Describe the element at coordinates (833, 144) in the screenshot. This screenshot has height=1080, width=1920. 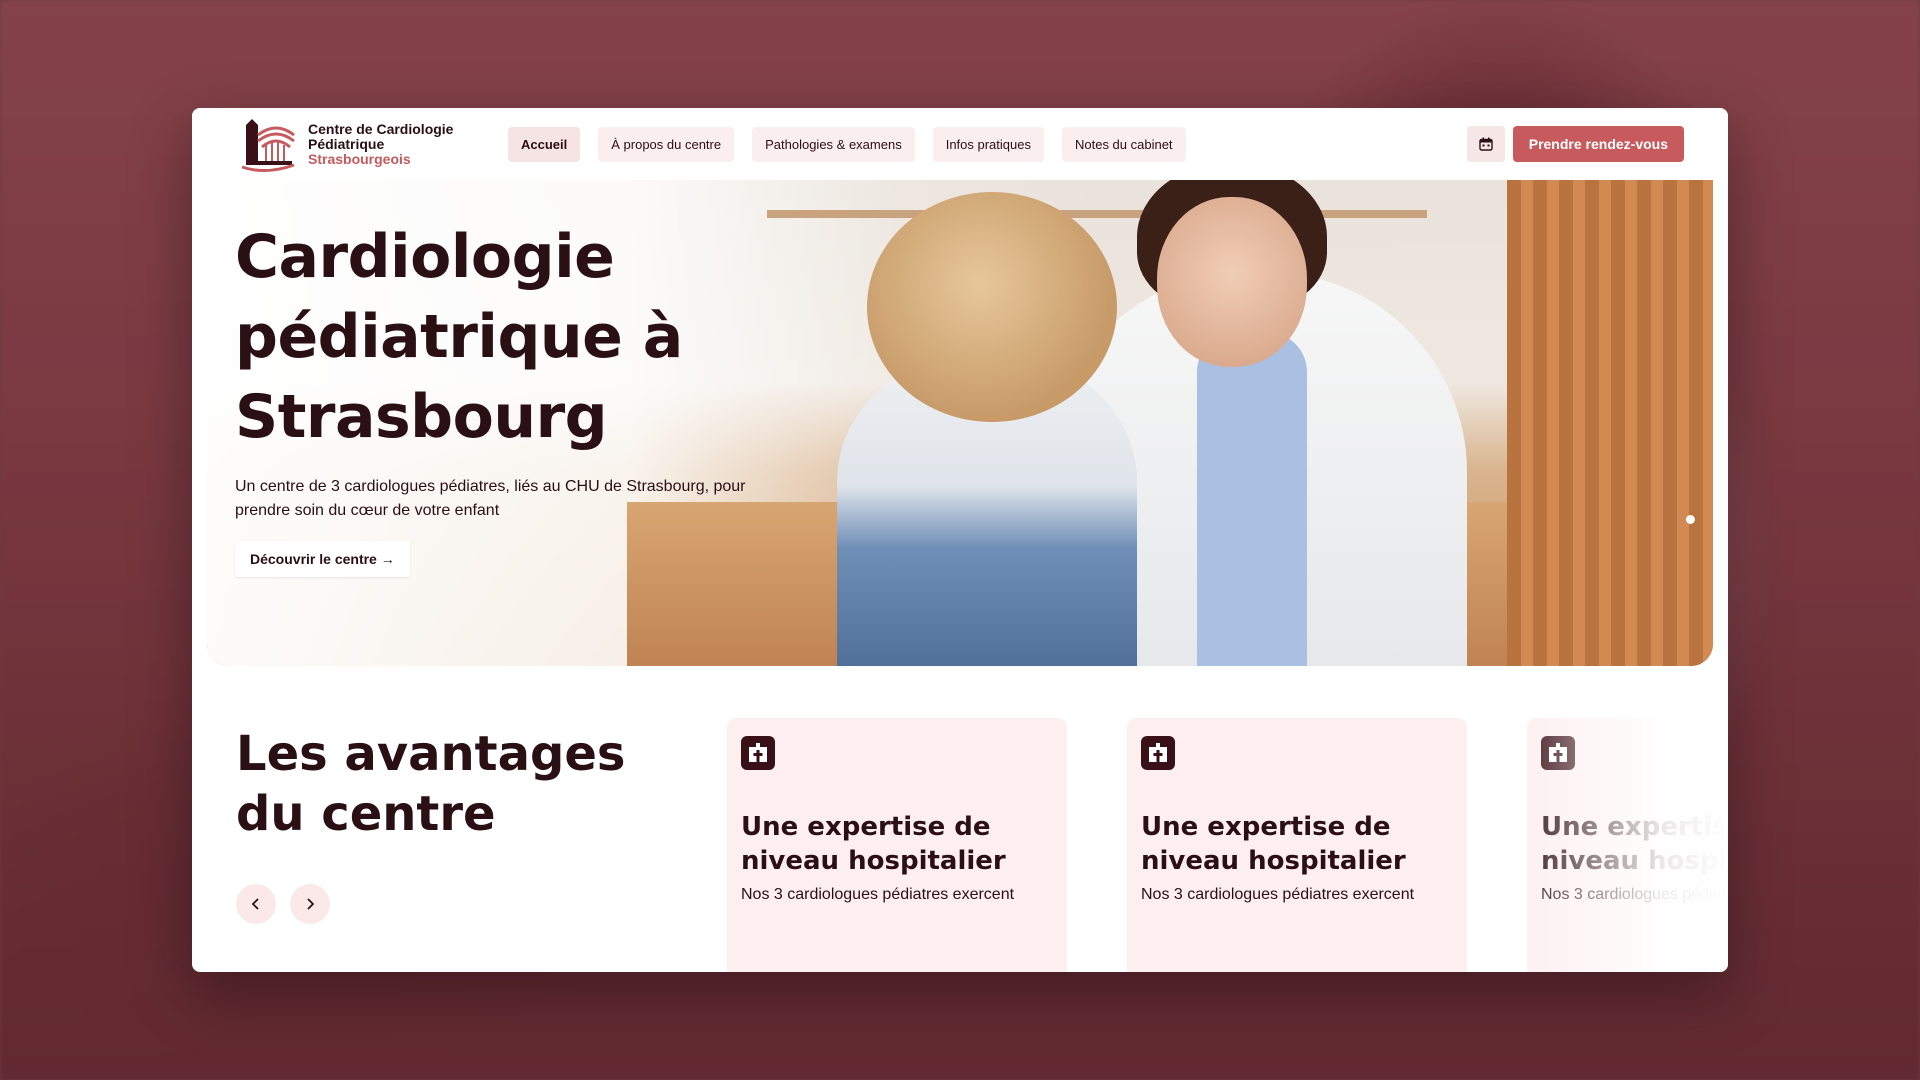
I see `nav-item-pathologies: Pathologies & examens` at that location.